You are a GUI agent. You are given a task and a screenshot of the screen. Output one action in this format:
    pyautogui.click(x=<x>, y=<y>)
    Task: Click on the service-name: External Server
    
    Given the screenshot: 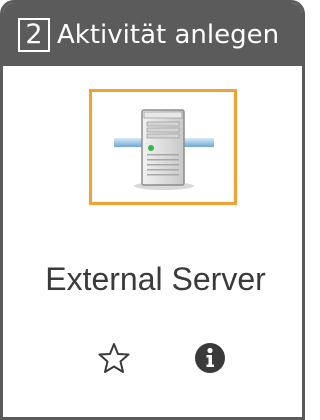 What is the action you would take?
    pyautogui.click(x=155, y=279)
    